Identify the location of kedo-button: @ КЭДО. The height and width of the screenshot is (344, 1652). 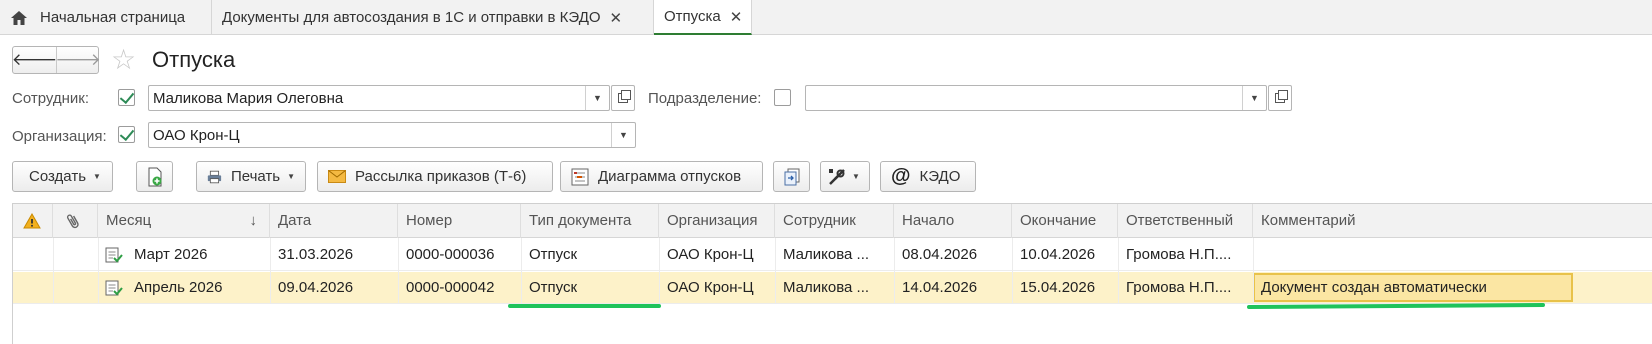
(928, 176).